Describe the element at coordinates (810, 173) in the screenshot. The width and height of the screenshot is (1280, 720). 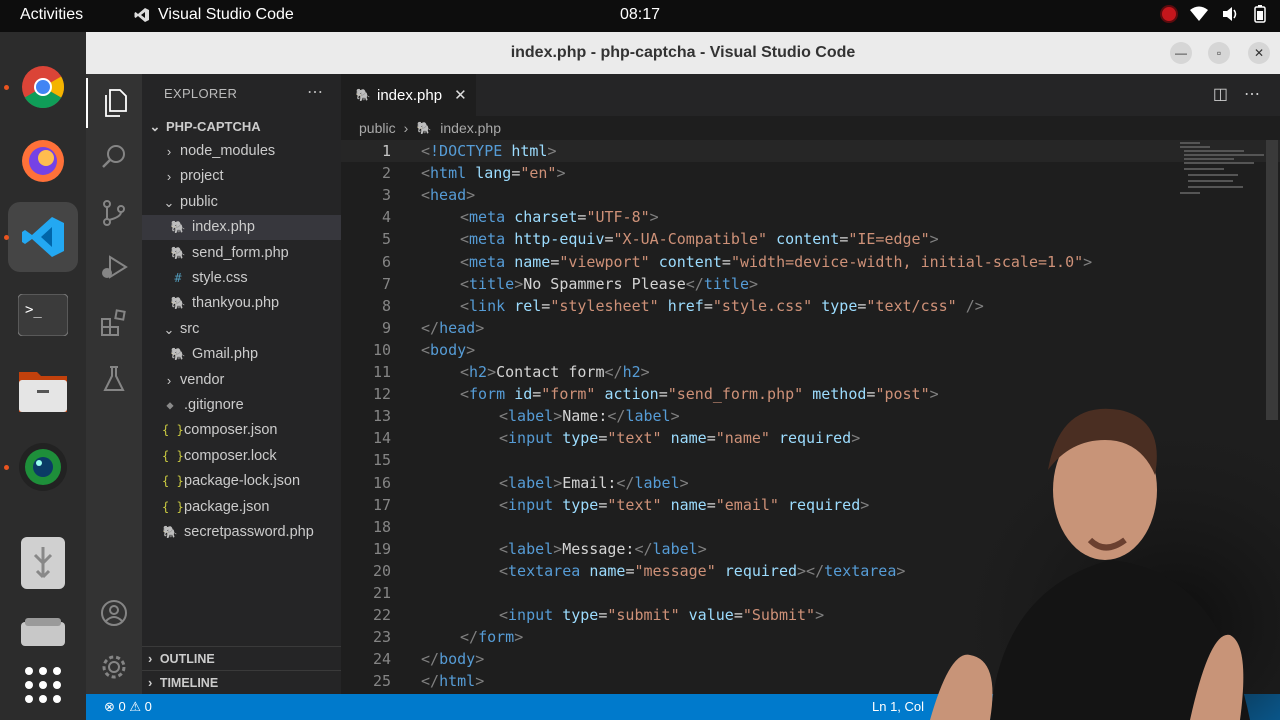
I see `code-line: 2 <html lang="en">` at that location.